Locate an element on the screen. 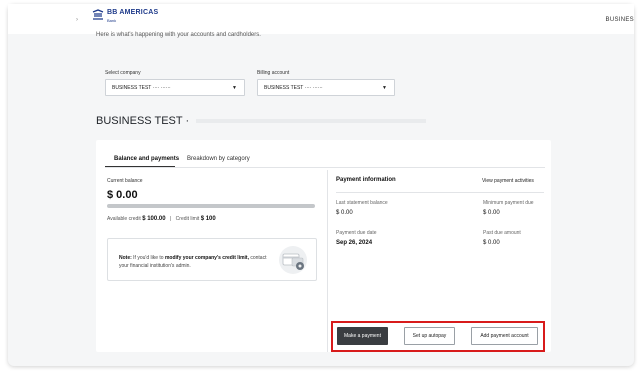  bank-logo-icon is located at coordinates (98, 15).